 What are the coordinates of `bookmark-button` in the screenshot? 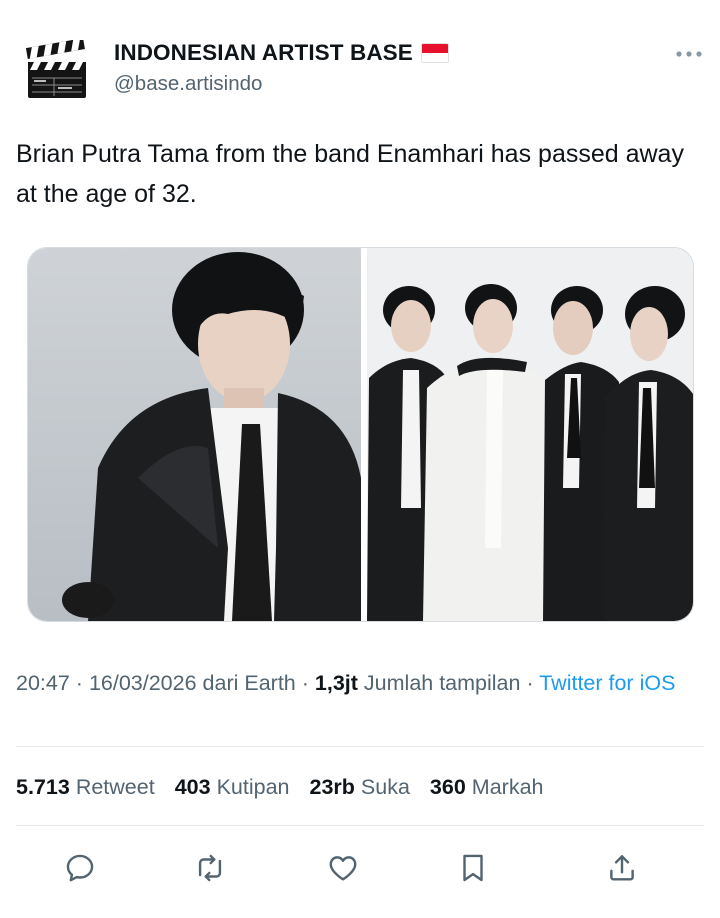 It's located at (473, 868).